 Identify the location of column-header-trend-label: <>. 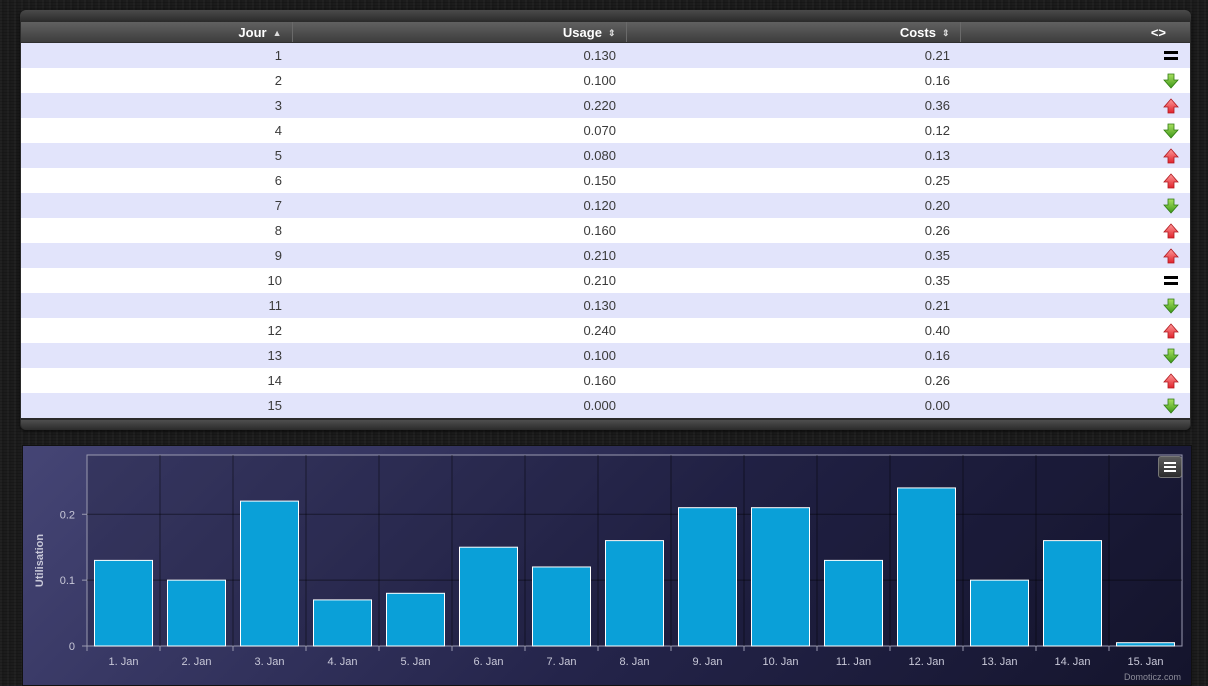
(1158, 32).